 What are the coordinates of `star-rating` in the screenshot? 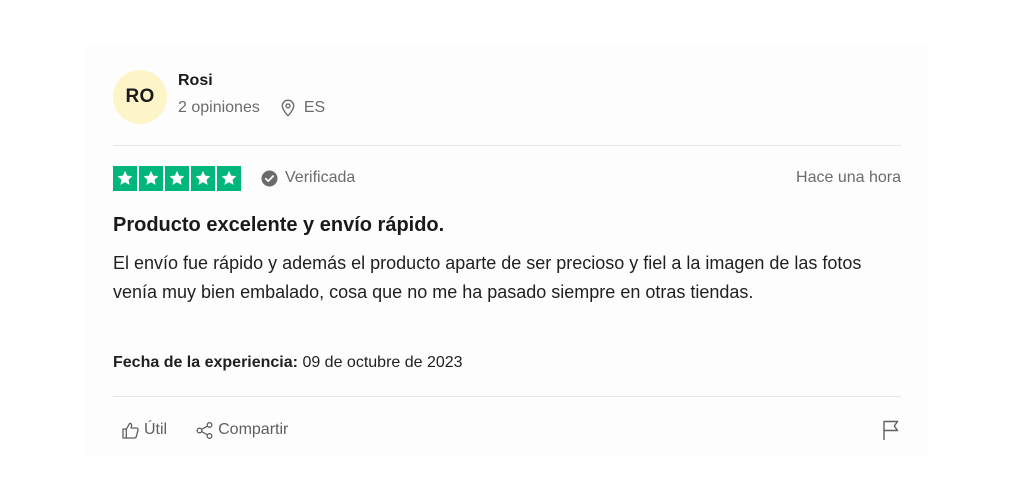 It's located at (177, 178).